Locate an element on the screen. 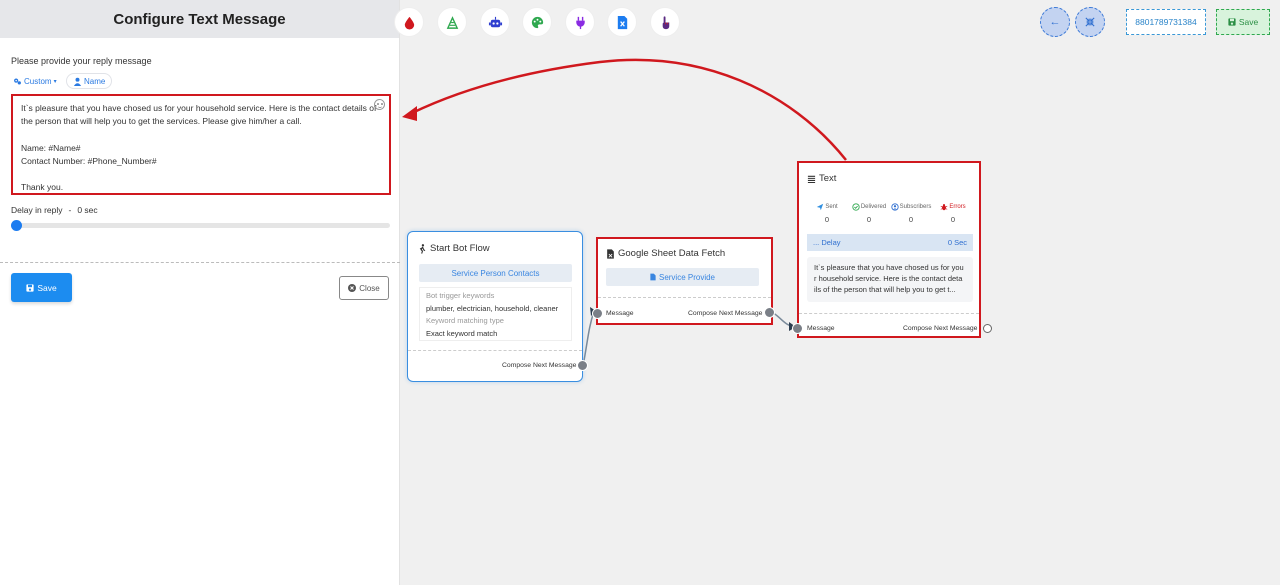 The height and width of the screenshot is (585, 1280). sheet-file-icon is located at coordinates (610, 253).